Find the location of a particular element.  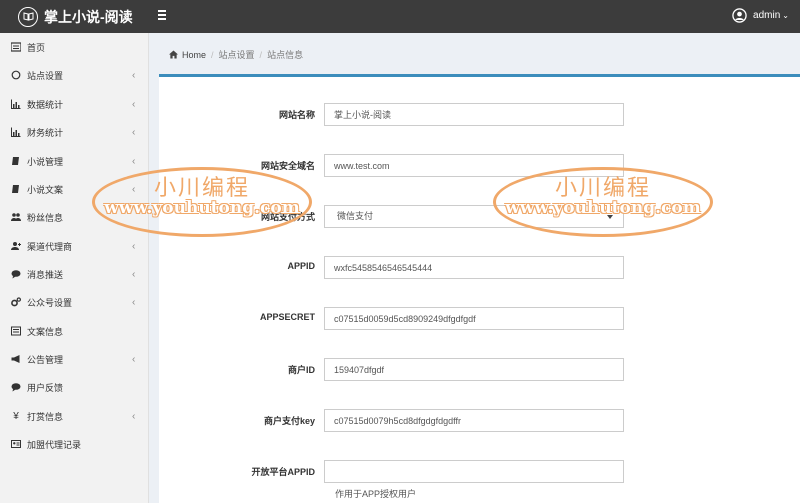

pay-method-selected: 微信支付 is located at coordinates (355, 216).